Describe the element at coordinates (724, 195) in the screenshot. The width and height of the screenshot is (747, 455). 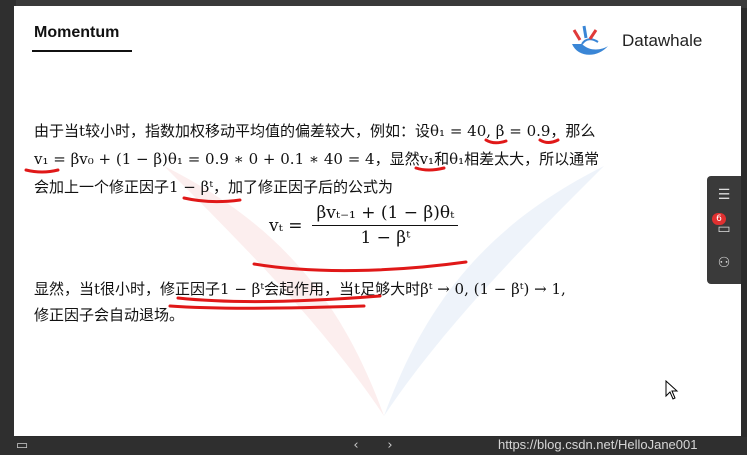
I see `notes-icon: ☰` at that location.